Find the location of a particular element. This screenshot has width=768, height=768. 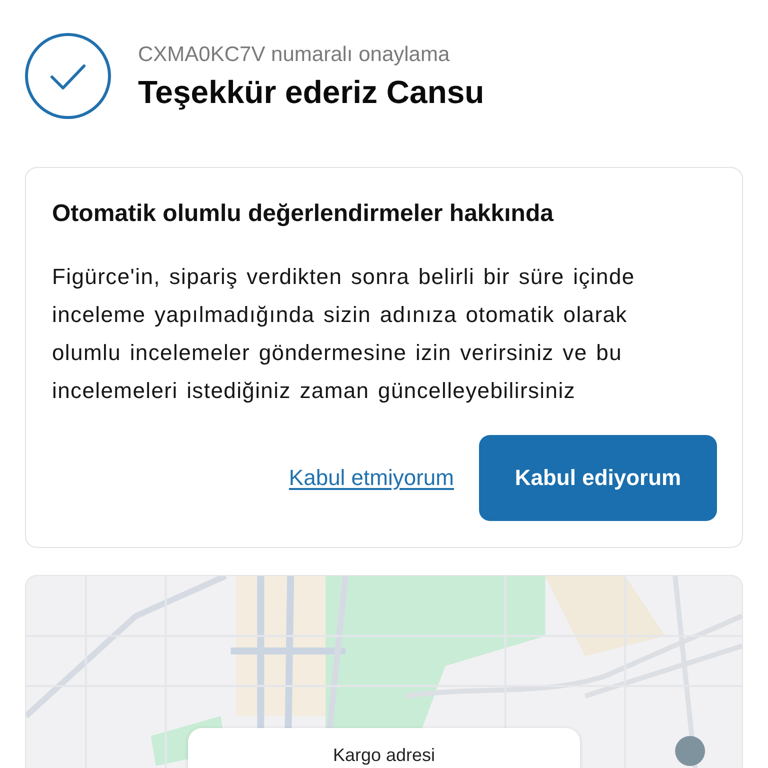

consent-text: Figürce'in, sipariş verdikten sonra belirli bir süre içinde inceleme yapılmadığında sizin adınıza otomatik olarak olumlu incelemeler göndermesine izin verirsiniz ve bu incelemeleri istediğiniz zaman güncelleyebilirsiniz is located at coordinates (344, 334).